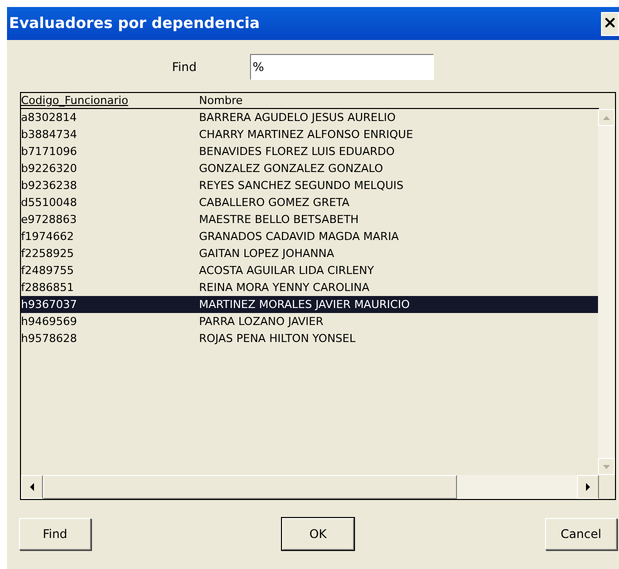  I want to click on close-button: ×, so click(610, 24).